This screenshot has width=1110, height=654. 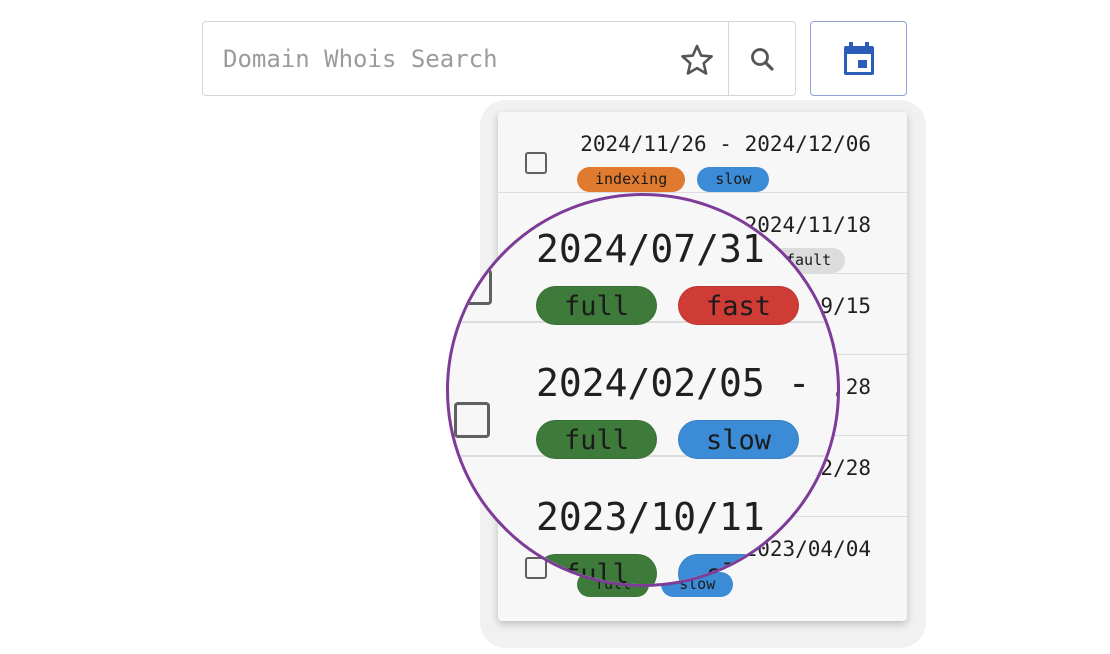 I want to click on domain-search-box, so click(x=499, y=58).